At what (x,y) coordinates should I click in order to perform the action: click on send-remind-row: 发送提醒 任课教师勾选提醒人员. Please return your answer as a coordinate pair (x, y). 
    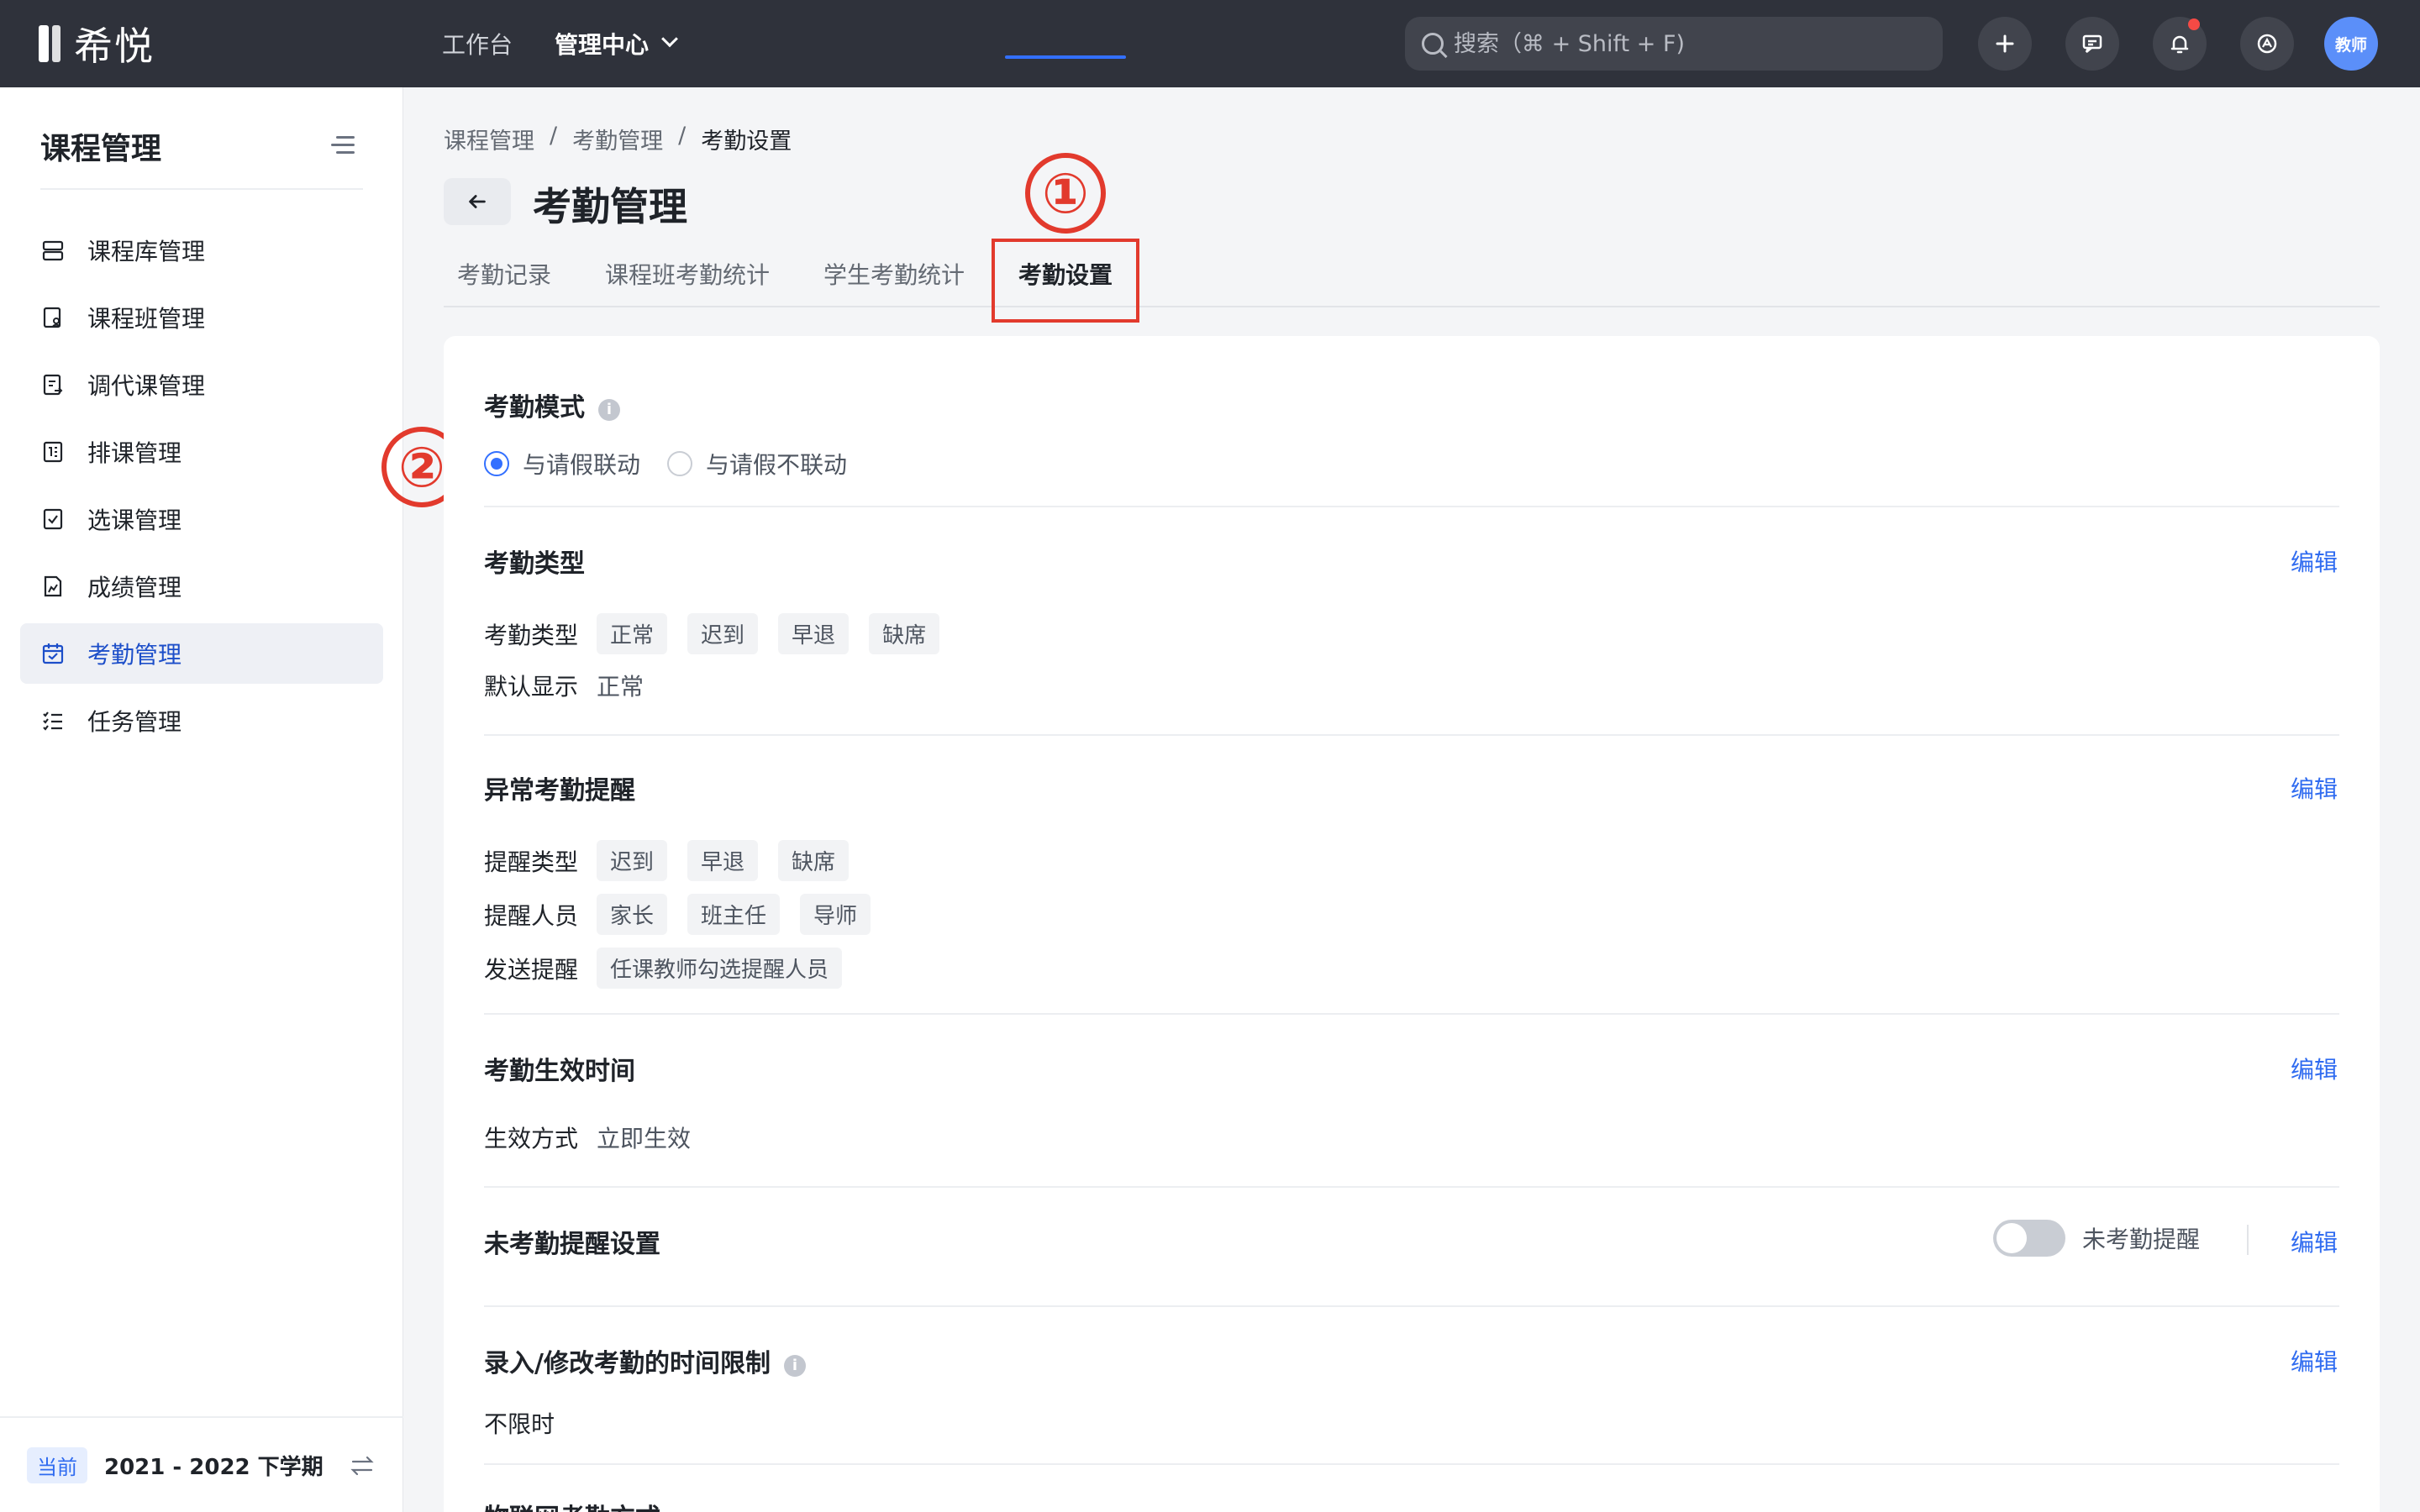
    Looking at the image, I should click on (673, 968).